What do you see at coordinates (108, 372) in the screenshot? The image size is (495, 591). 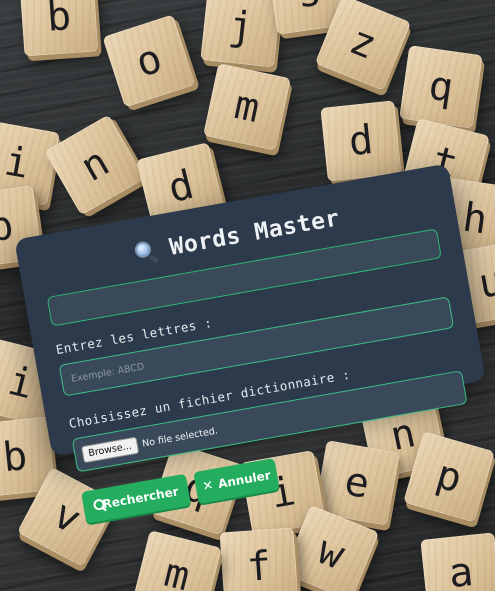 I see `letters-placeholder: Exemple: ABCD` at bounding box center [108, 372].